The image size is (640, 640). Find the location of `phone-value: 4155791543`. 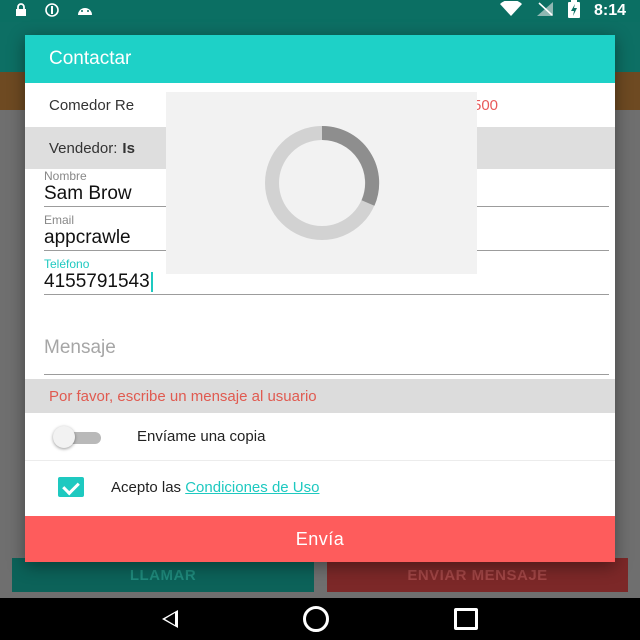

phone-value: 4155791543 is located at coordinates (97, 281).